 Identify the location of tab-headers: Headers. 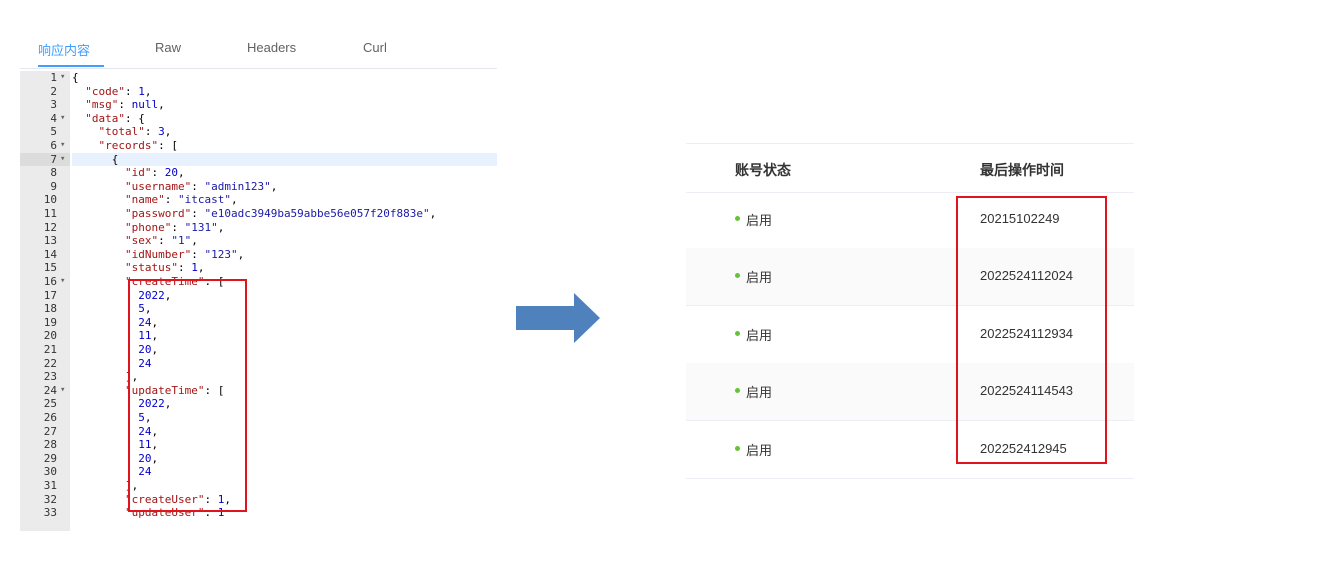
(271, 47).